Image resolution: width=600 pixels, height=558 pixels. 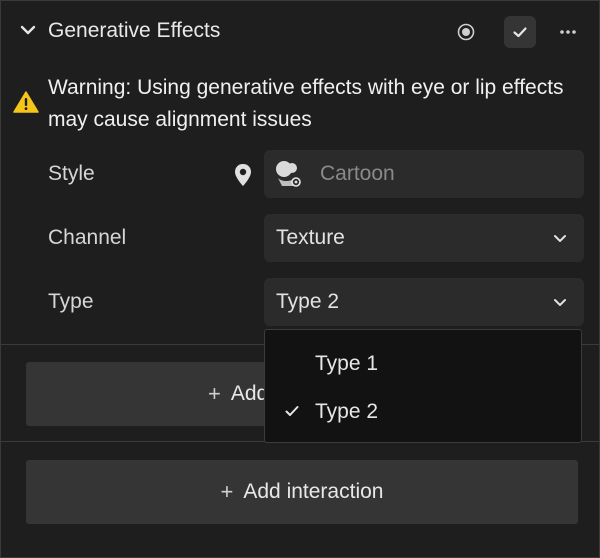 I want to click on menu-item-type-2: Type 2, so click(x=423, y=411).